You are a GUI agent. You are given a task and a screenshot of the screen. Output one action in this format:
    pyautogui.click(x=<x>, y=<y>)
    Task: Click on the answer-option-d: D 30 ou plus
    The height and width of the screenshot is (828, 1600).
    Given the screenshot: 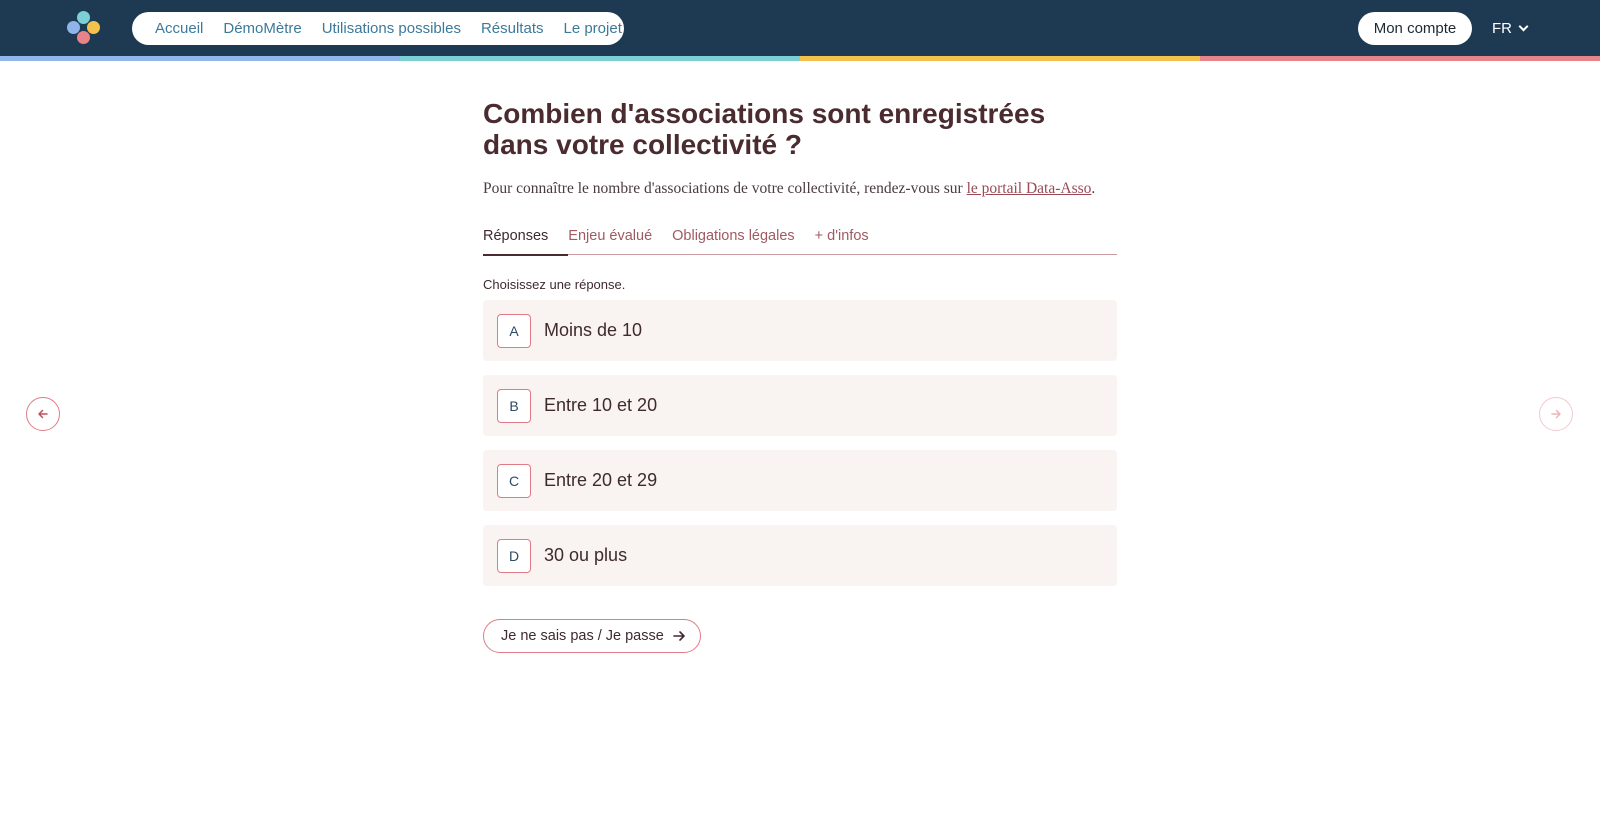 What is the action you would take?
    pyautogui.click(x=800, y=555)
    